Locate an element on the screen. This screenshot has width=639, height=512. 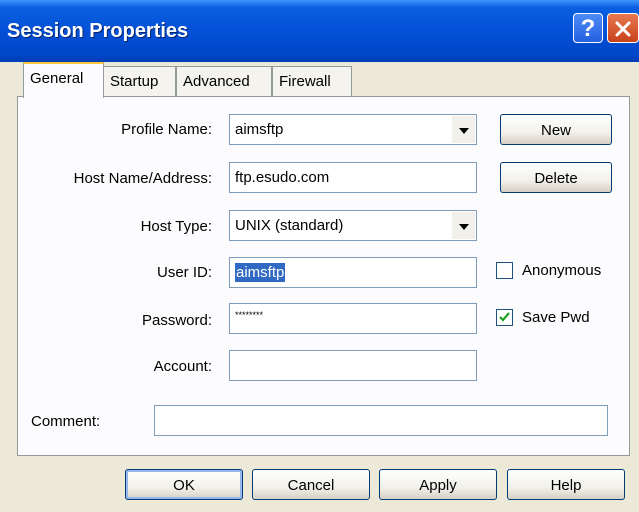
comment-input is located at coordinates (381, 420).